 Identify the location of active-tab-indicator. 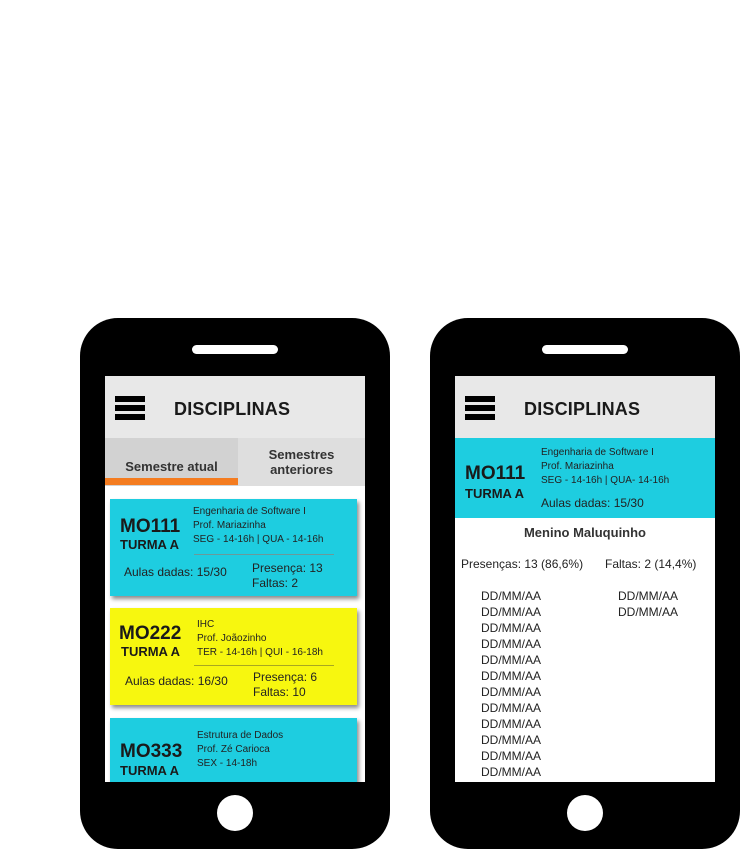
(171, 481).